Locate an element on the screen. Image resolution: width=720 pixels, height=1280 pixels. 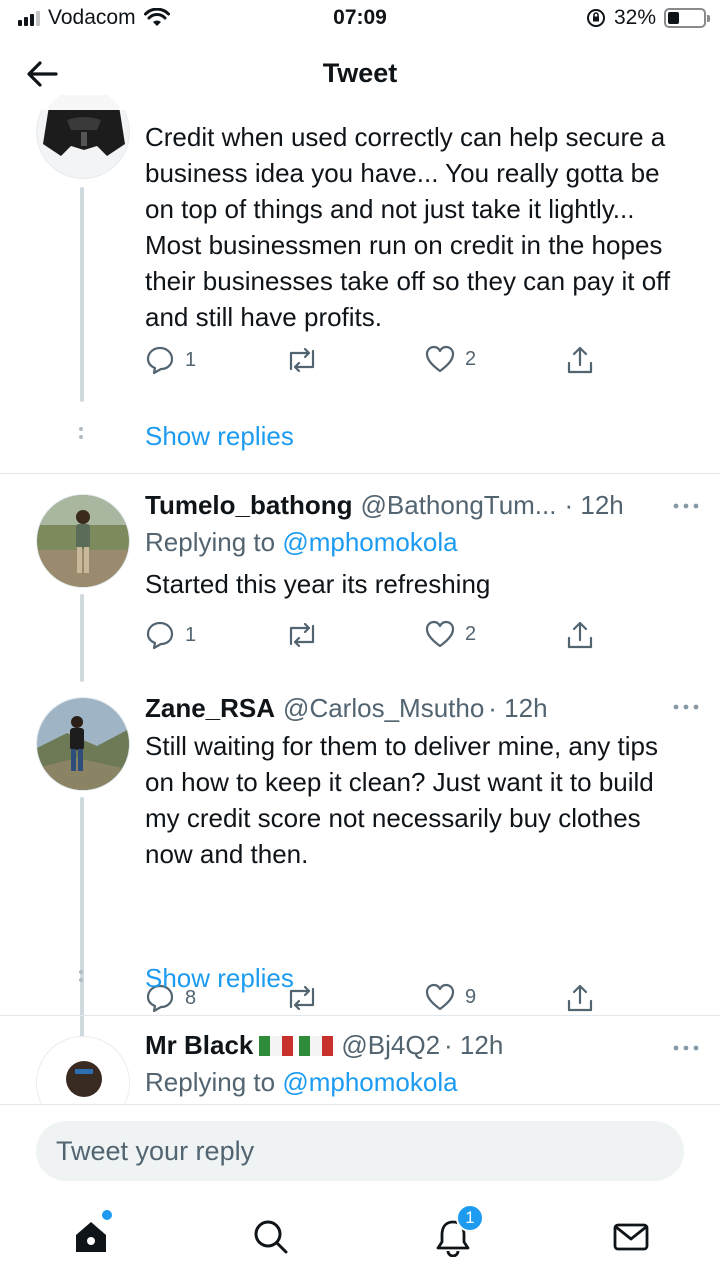
reply-composer-bar: Tweet your reply is located at coordinates (360, 1149).